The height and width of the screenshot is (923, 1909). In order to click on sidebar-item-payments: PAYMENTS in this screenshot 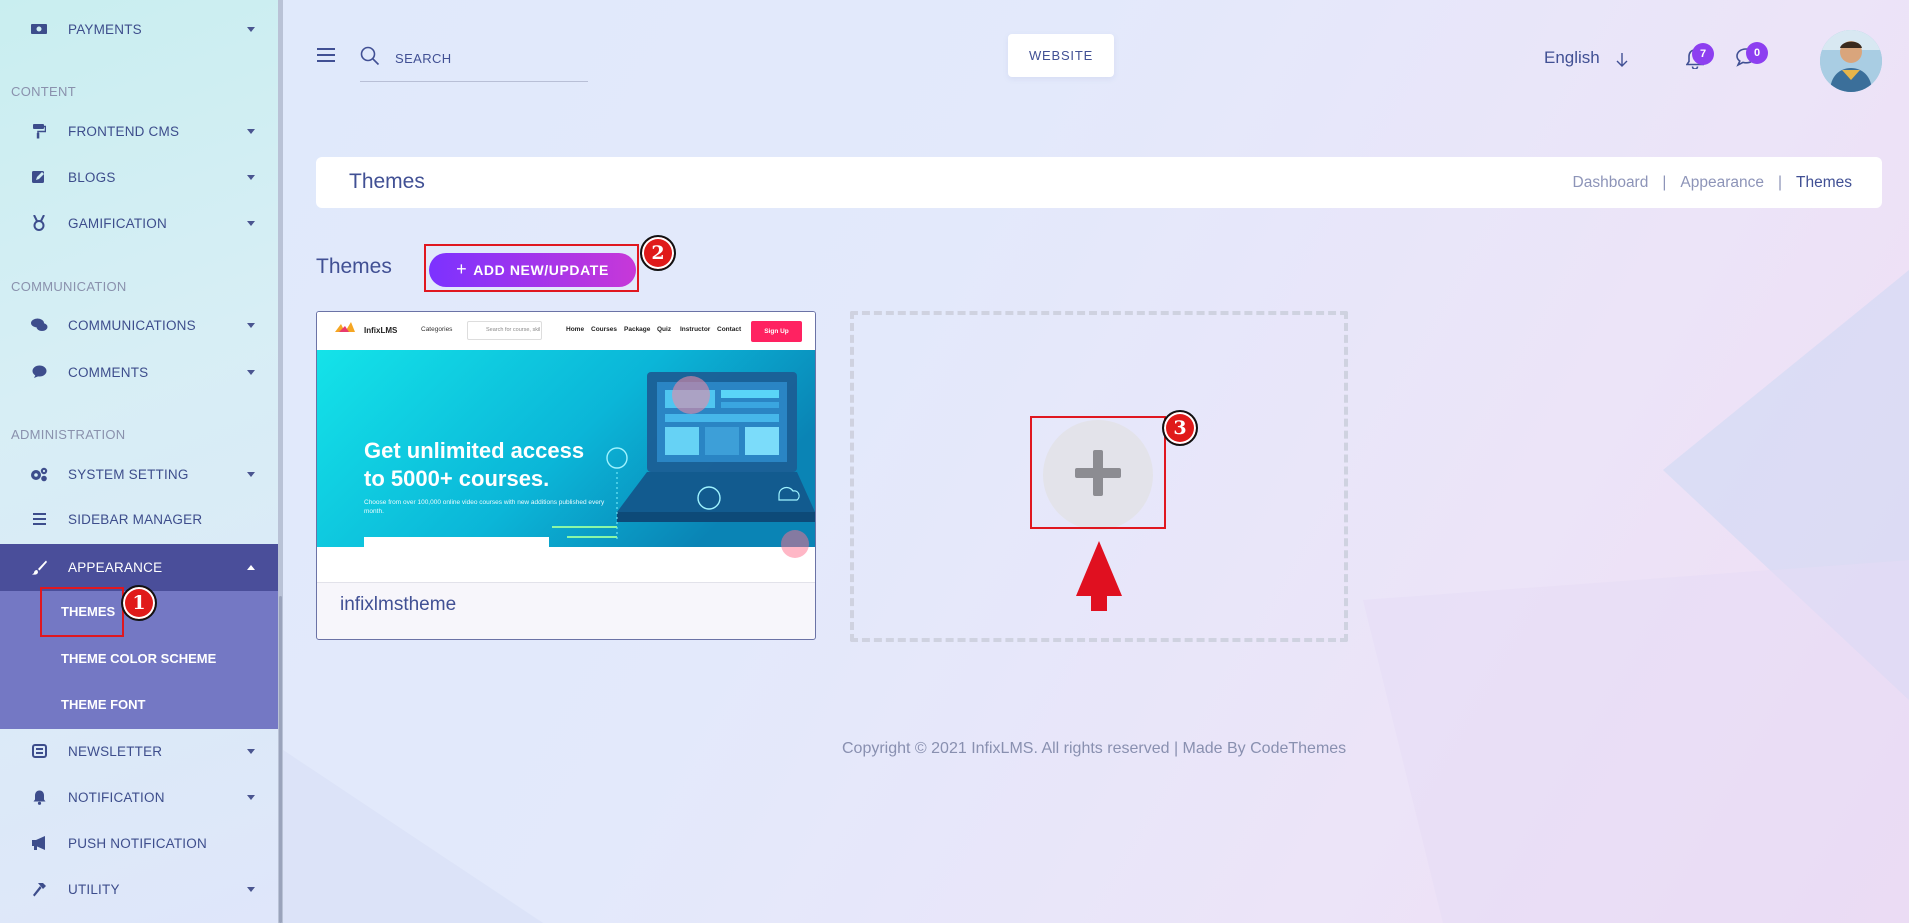, I will do `click(139, 29)`.